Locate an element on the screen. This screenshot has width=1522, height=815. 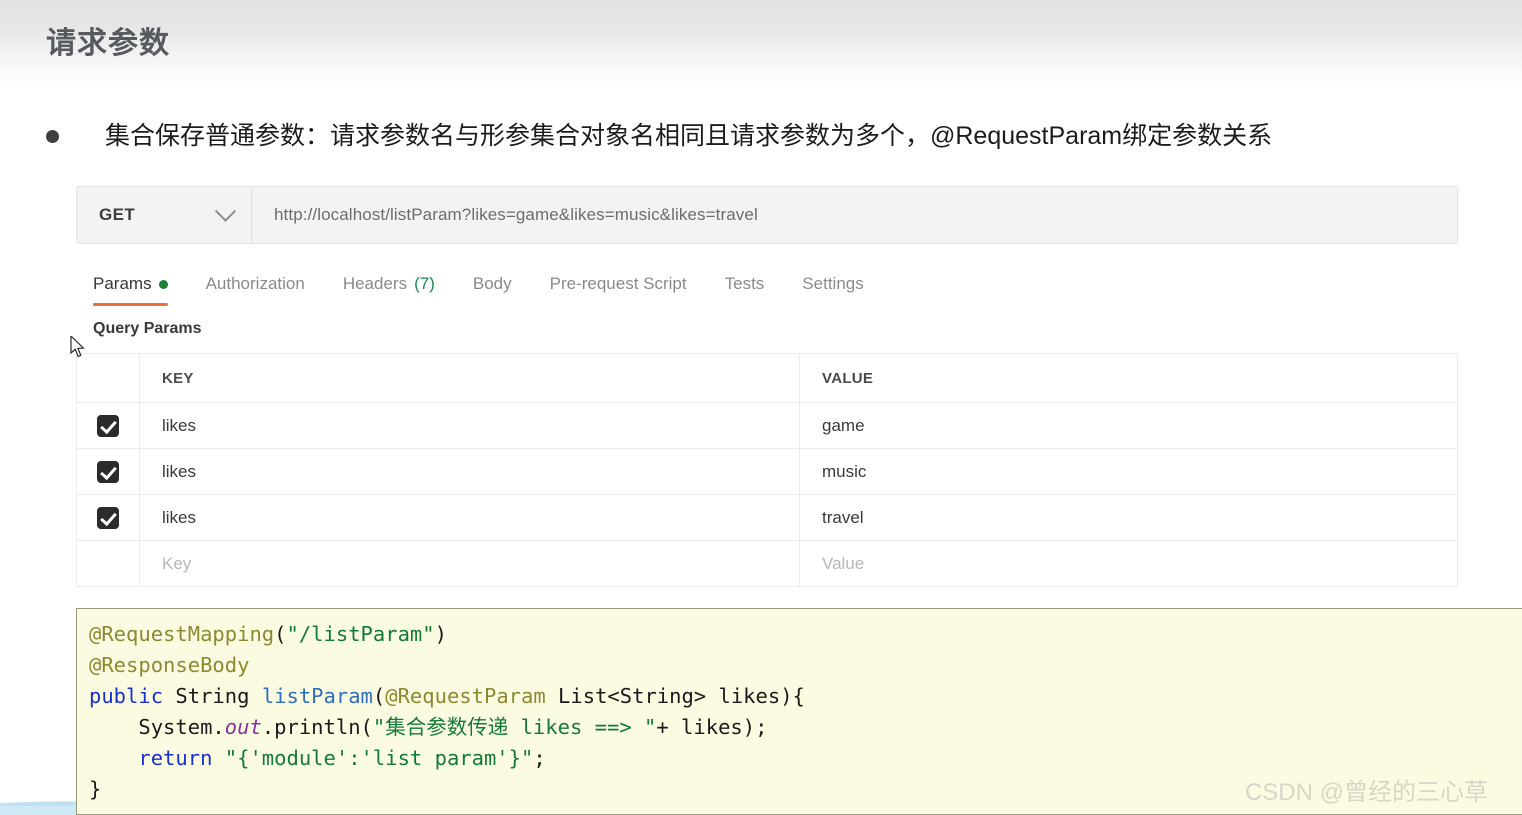
chevron-down-icon is located at coordinates (225, 211).